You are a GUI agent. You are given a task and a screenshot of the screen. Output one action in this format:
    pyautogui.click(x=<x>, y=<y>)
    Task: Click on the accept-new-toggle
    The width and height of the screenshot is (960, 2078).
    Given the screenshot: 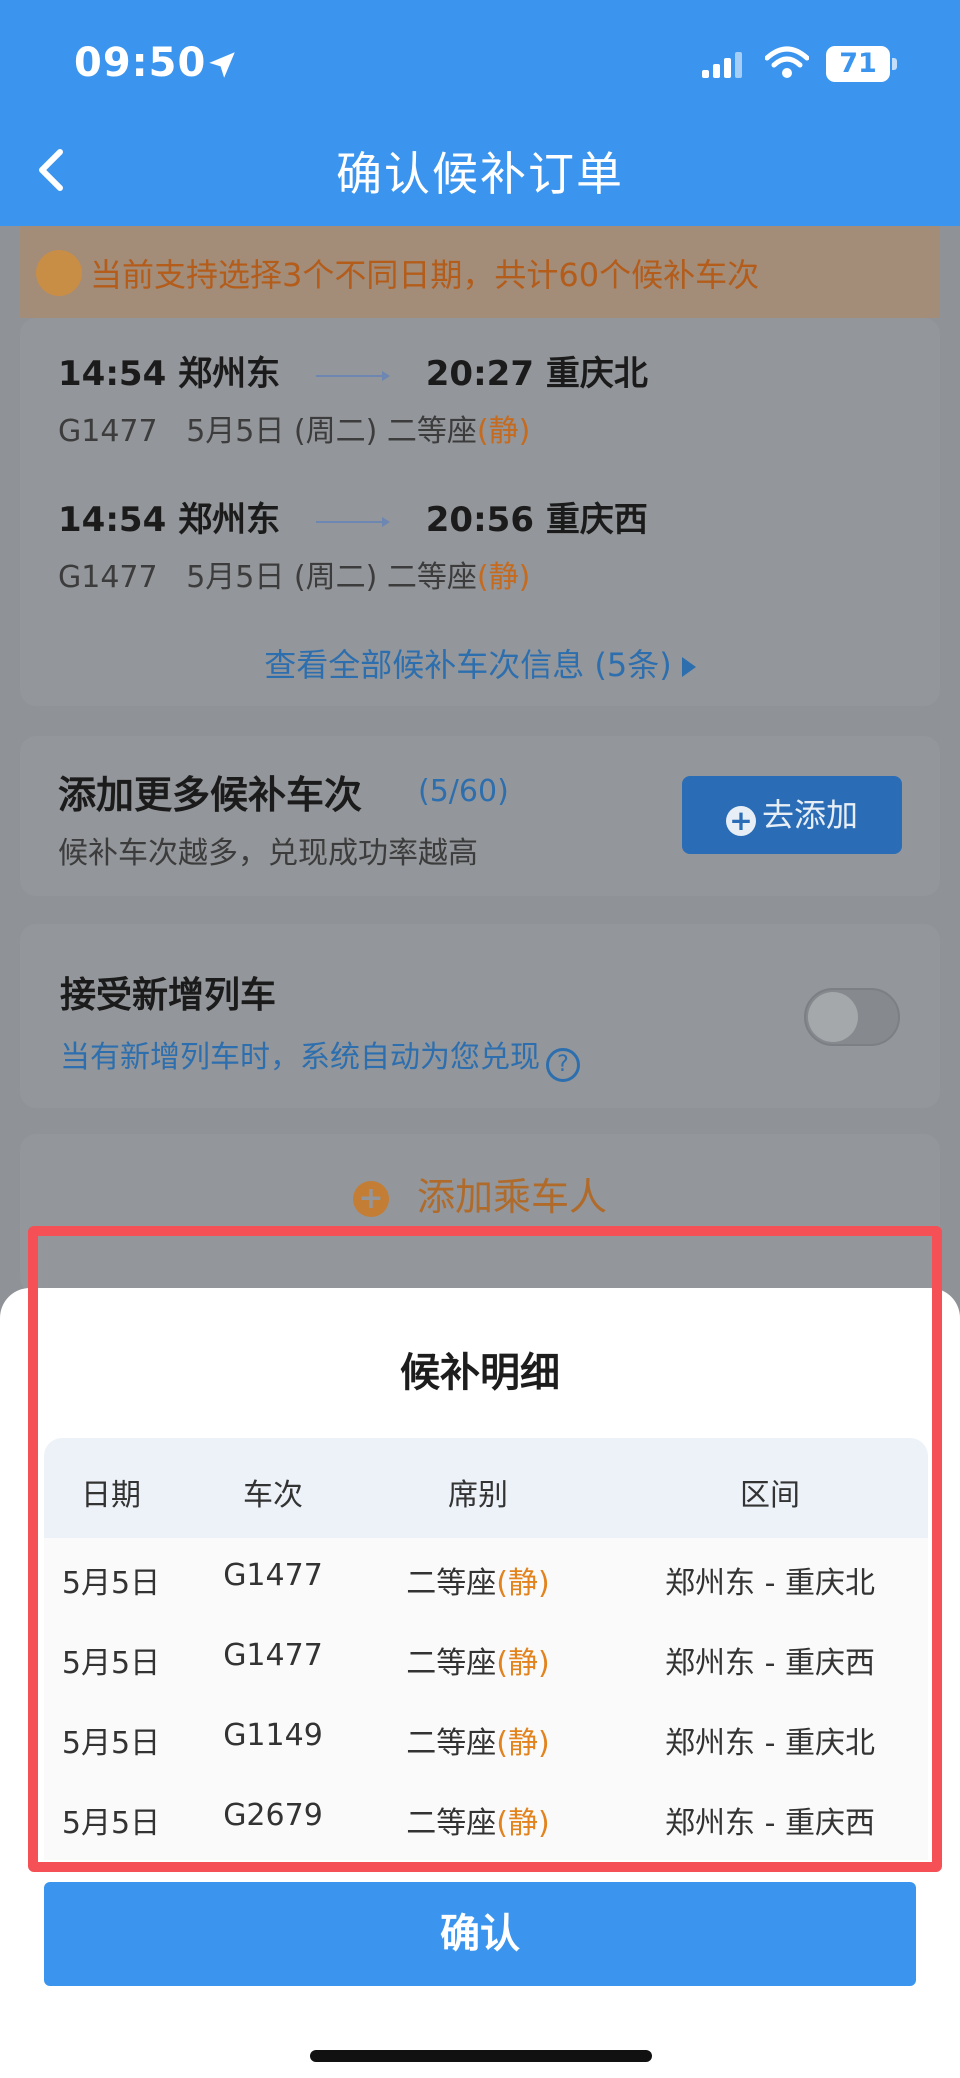 What is the action you would take?
    pyautogui.click(x=852, y=1017)
    